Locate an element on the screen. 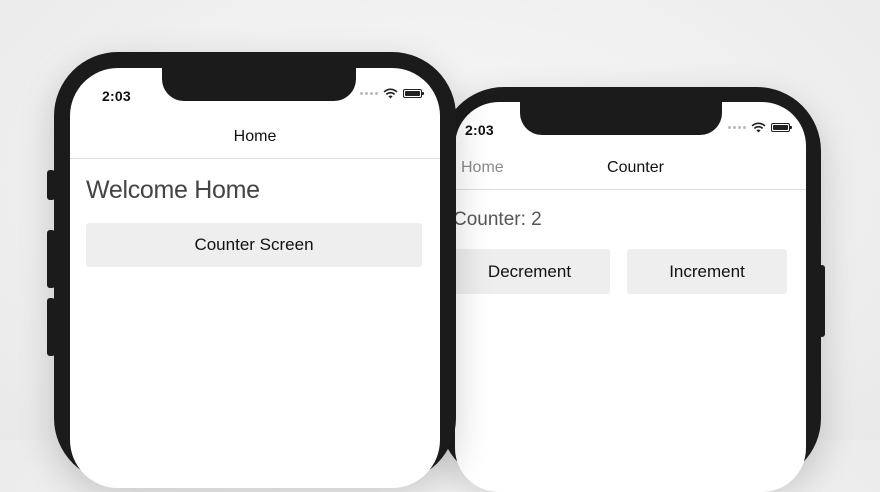 The image size is (880, 492). volume-down-button is located at coordinates (51, 327).